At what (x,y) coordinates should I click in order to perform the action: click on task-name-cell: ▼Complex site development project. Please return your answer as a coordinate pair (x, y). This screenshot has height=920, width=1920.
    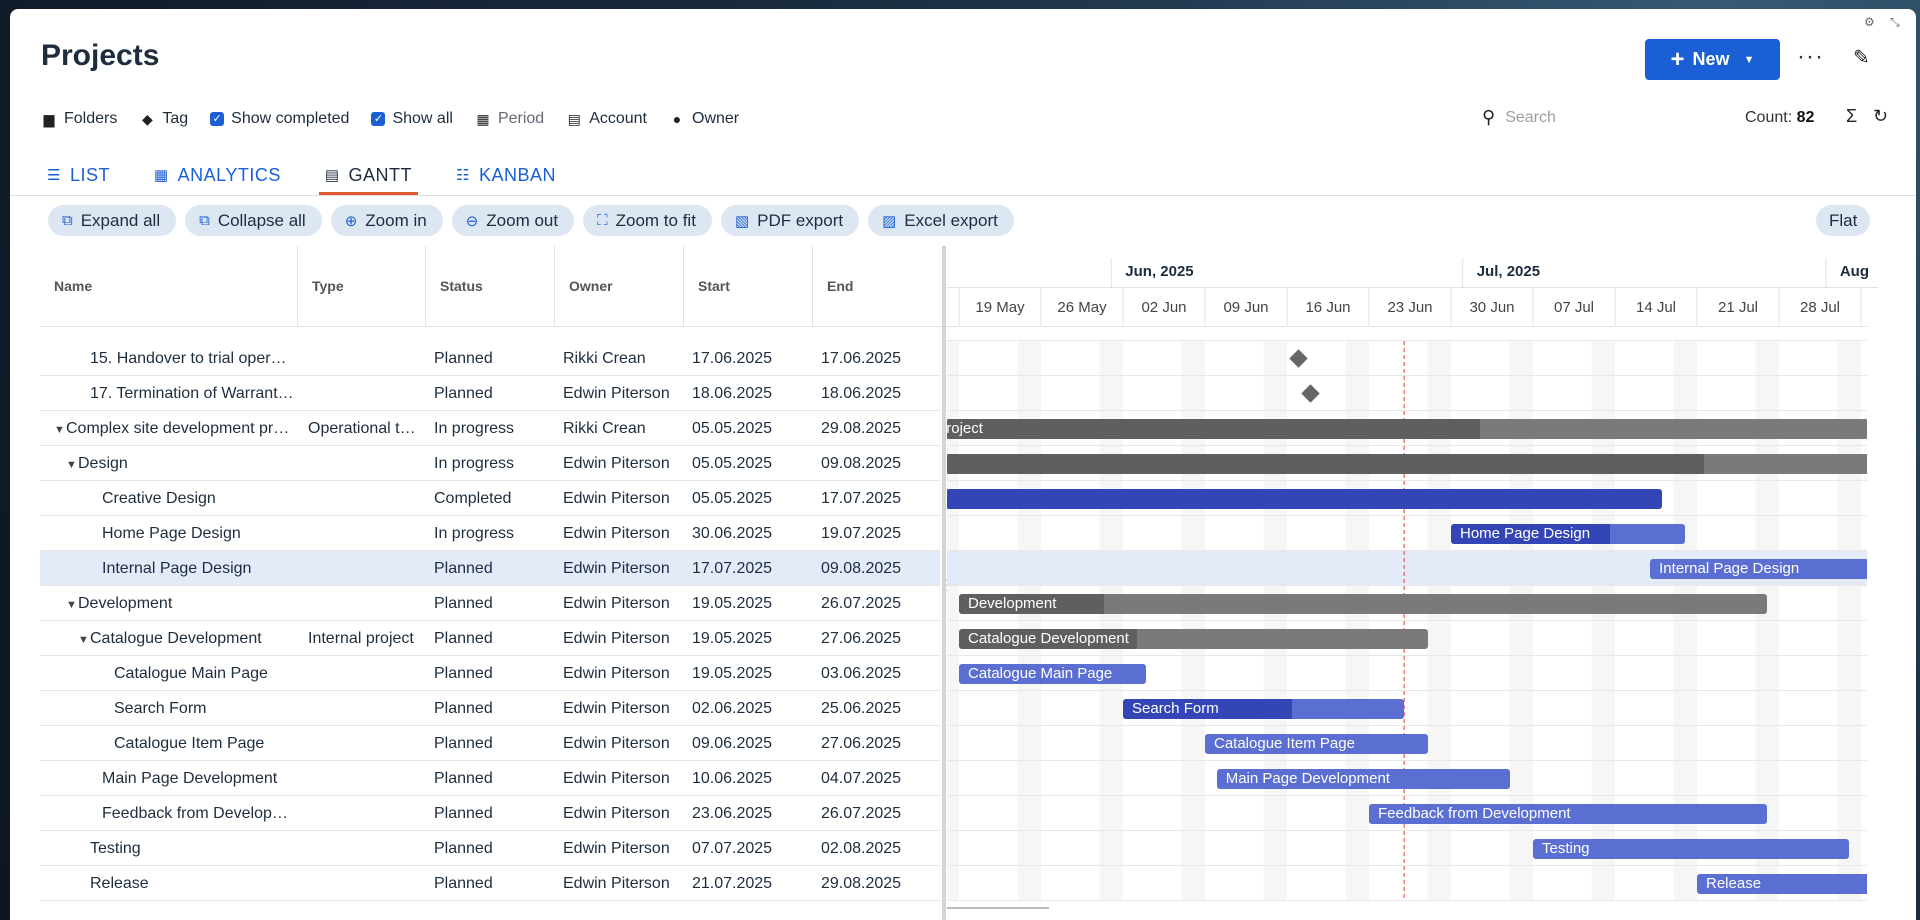
    Looking at the image, I should click on (174, 428).